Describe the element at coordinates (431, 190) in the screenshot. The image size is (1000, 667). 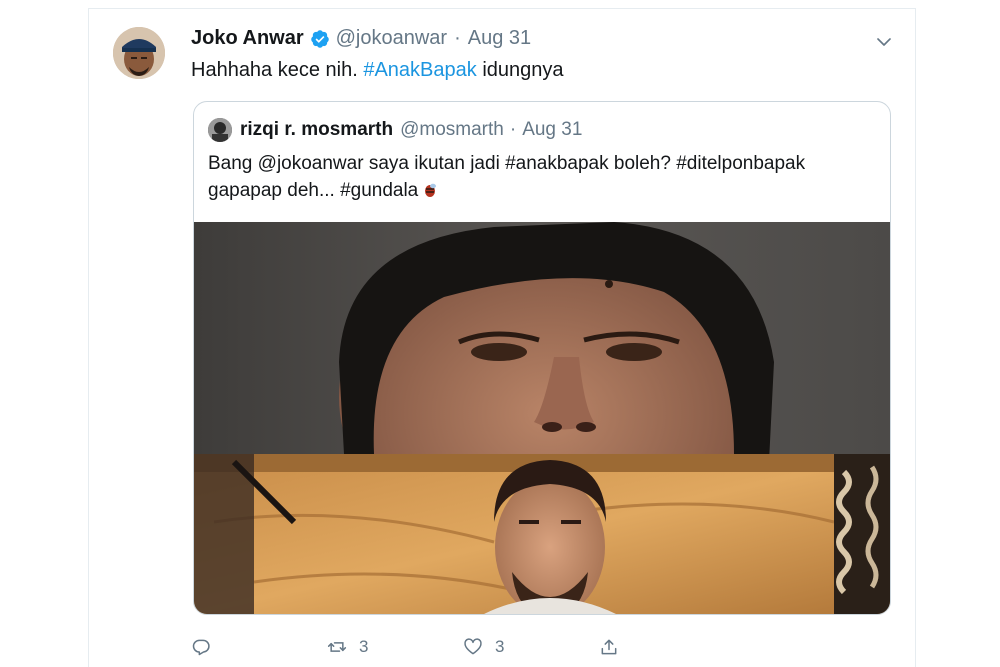
I see `bee-emoji-icon` at that location.